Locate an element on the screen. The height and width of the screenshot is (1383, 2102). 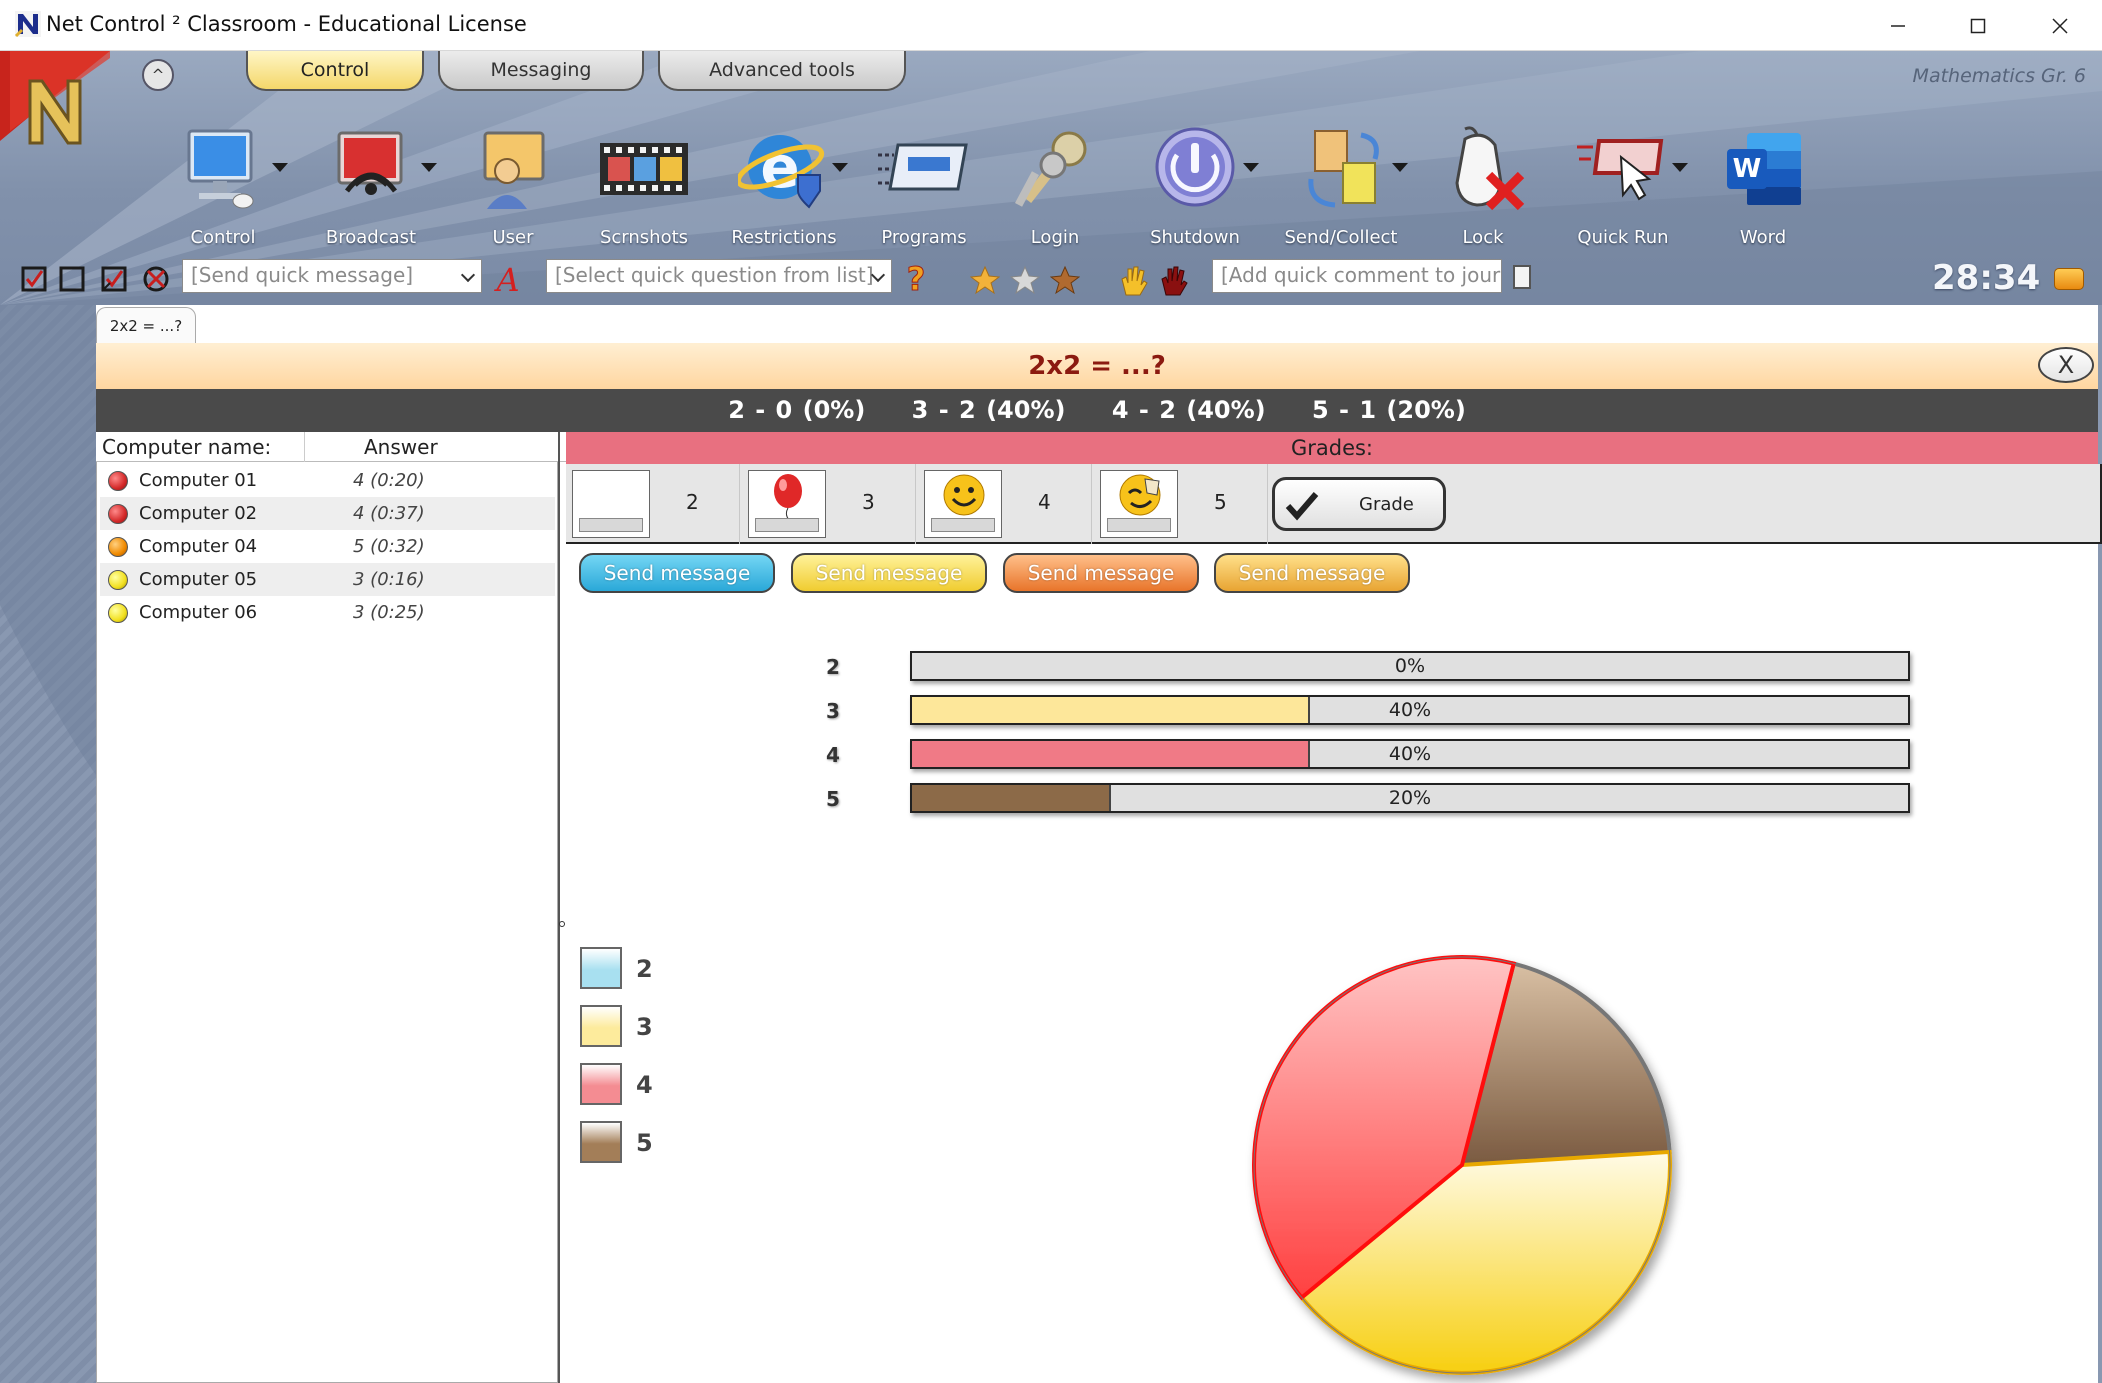
select-none-checkbox-icon is located at coordinates (72, 279).